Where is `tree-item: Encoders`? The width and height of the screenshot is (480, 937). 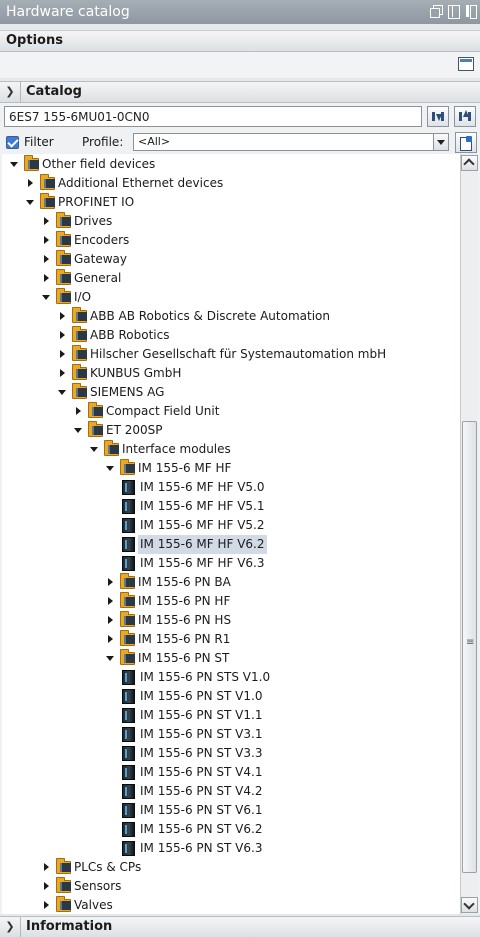
tree-item: Encoders is located at coordinates (231, 240).